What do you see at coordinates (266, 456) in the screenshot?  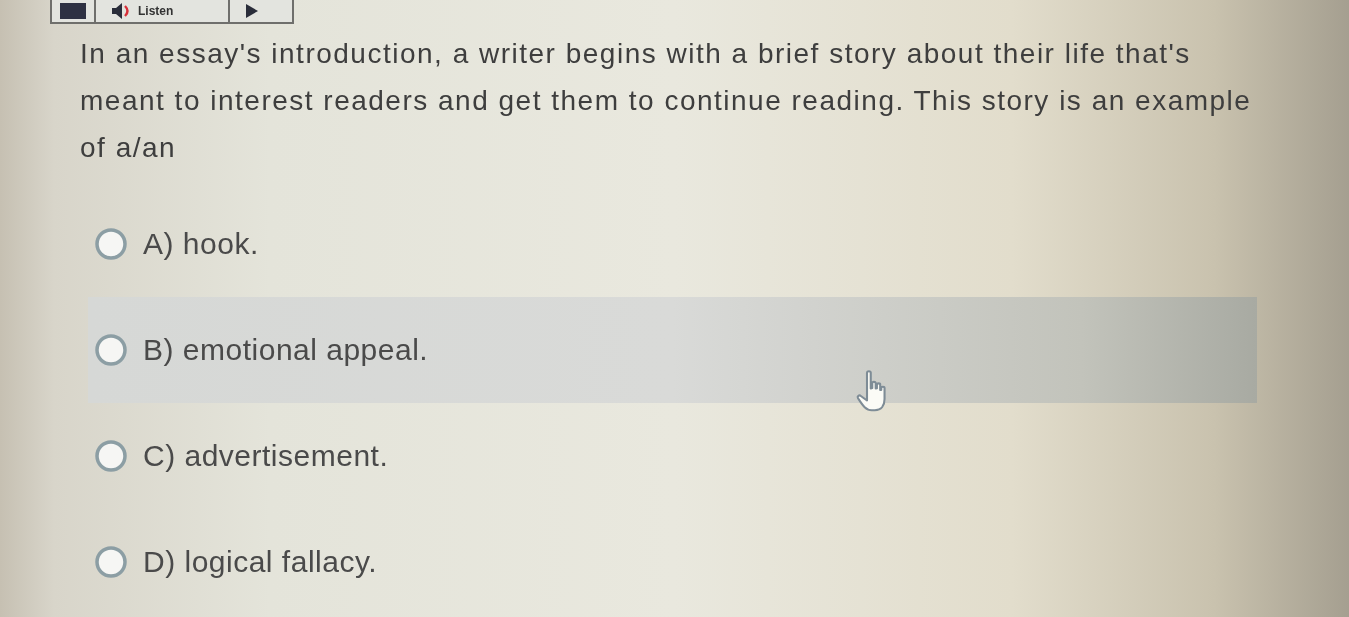 I see `option-label: C) advertisement.` at bounding box center [266, 456].